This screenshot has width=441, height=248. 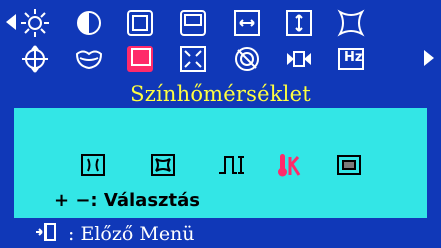 What do you see at coordinates (140, 23) in the screenshot?
I see `image-size-icon` at bounding box center [140, 23].